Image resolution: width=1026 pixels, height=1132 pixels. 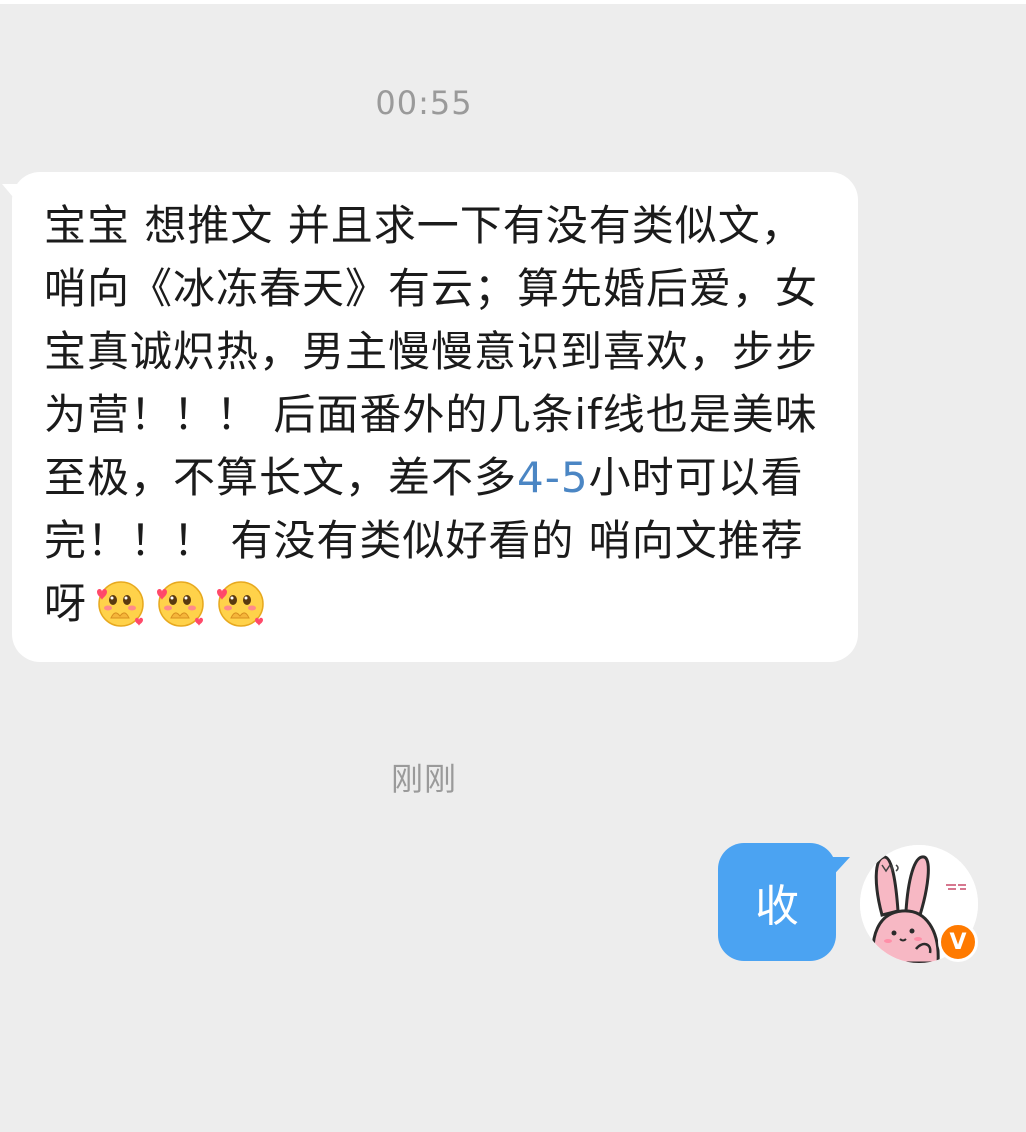 What do you see at coordinates (958, 942) in the screenshot?
I see `vip-badge-icon: V` at bounding box center [958, 942].